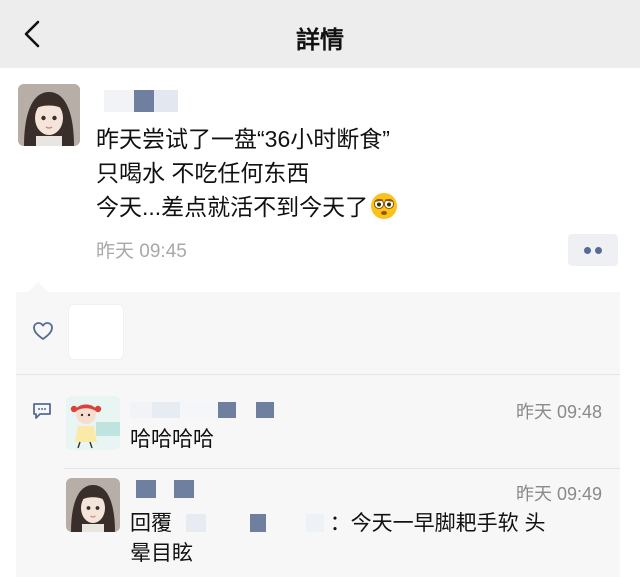  I want to click on post-line-1: 昨天尝试了一盘“36小时断食”, so click(243, 139).